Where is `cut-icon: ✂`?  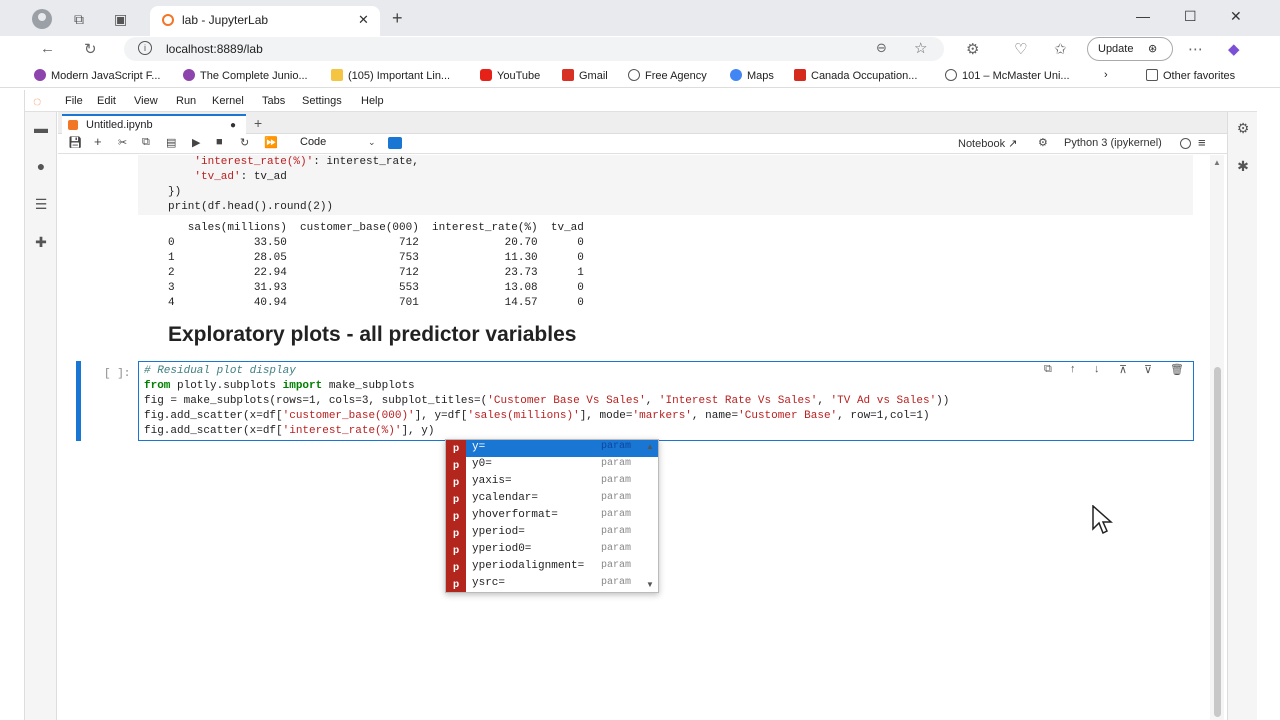 cut-icon: ✂ is located at coordinates (122, 142).